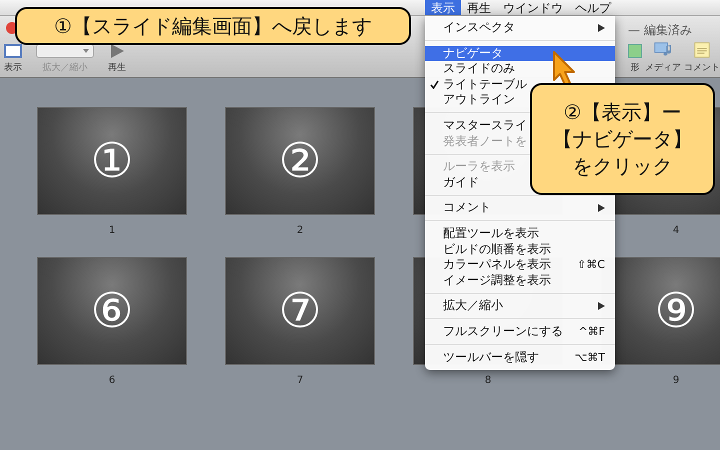 Image resolution: width=720 pixels, height=450 pixels. I want to click on slide-thumbnail: ⑦, so click(300, 311).